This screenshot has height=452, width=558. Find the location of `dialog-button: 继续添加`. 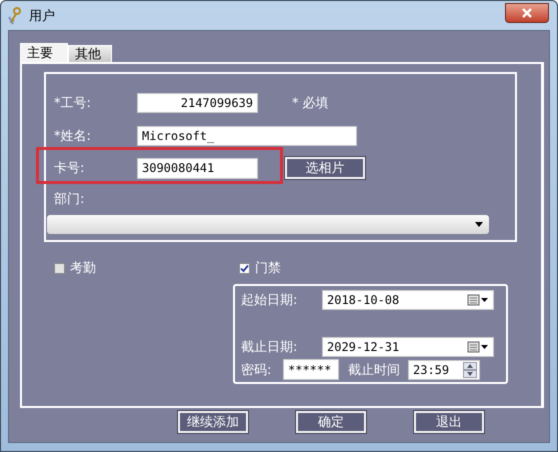

dialog-button: 继续添加 is located at coordinates (213, 422).